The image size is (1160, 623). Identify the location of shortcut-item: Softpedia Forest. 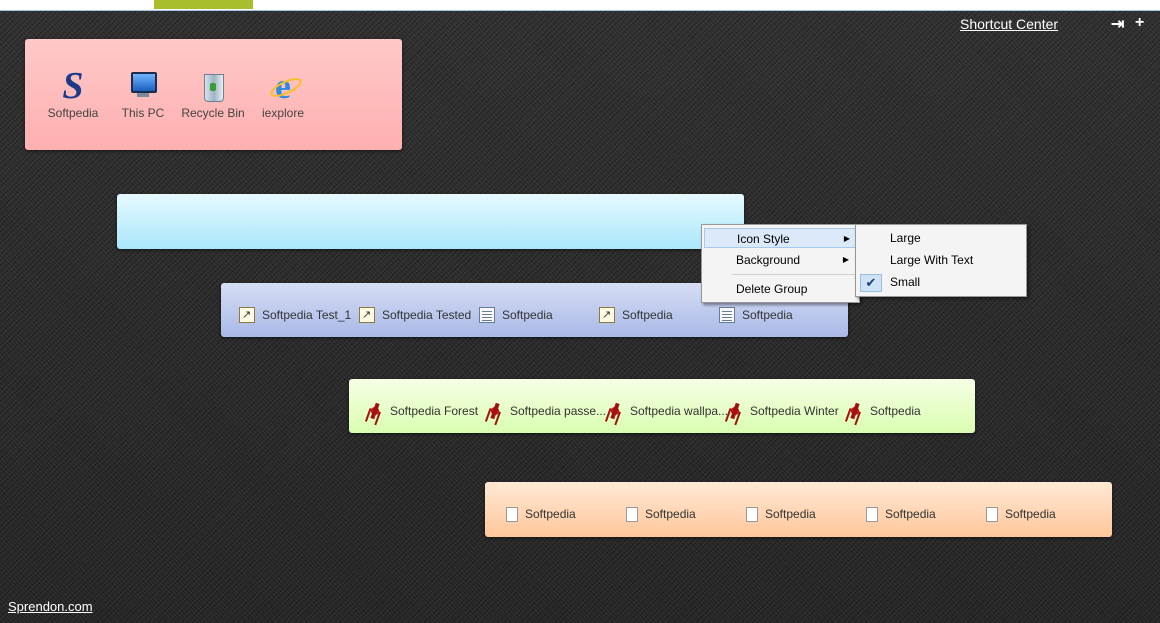
(422, 411).